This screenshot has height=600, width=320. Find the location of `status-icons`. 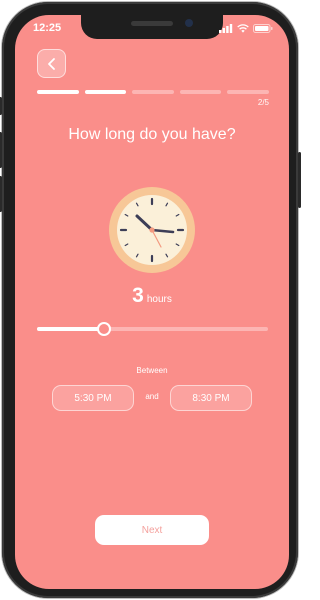

status-icons is located at coordinates (246, 28).